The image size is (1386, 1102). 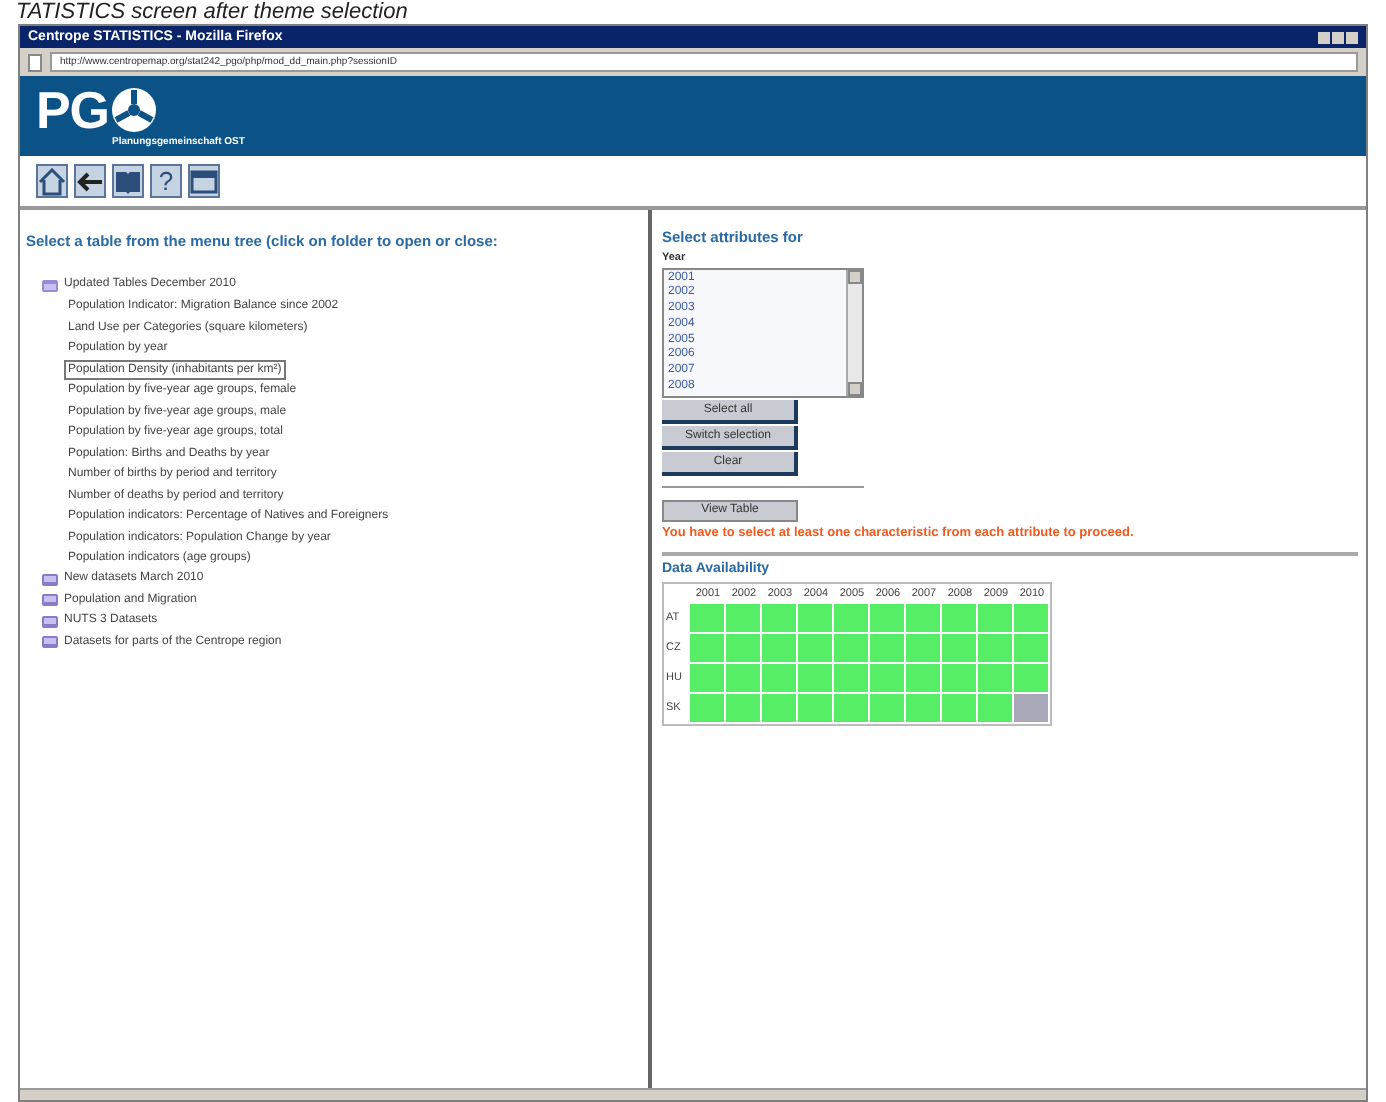 I want to click on home-icon, so click(x=52, y=181).